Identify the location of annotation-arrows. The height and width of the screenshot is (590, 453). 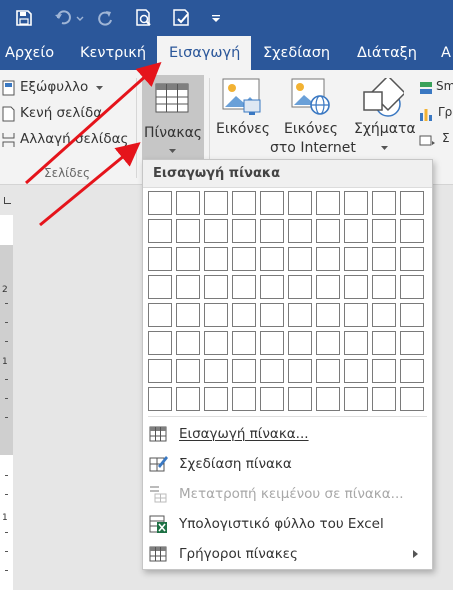
(93, 144).